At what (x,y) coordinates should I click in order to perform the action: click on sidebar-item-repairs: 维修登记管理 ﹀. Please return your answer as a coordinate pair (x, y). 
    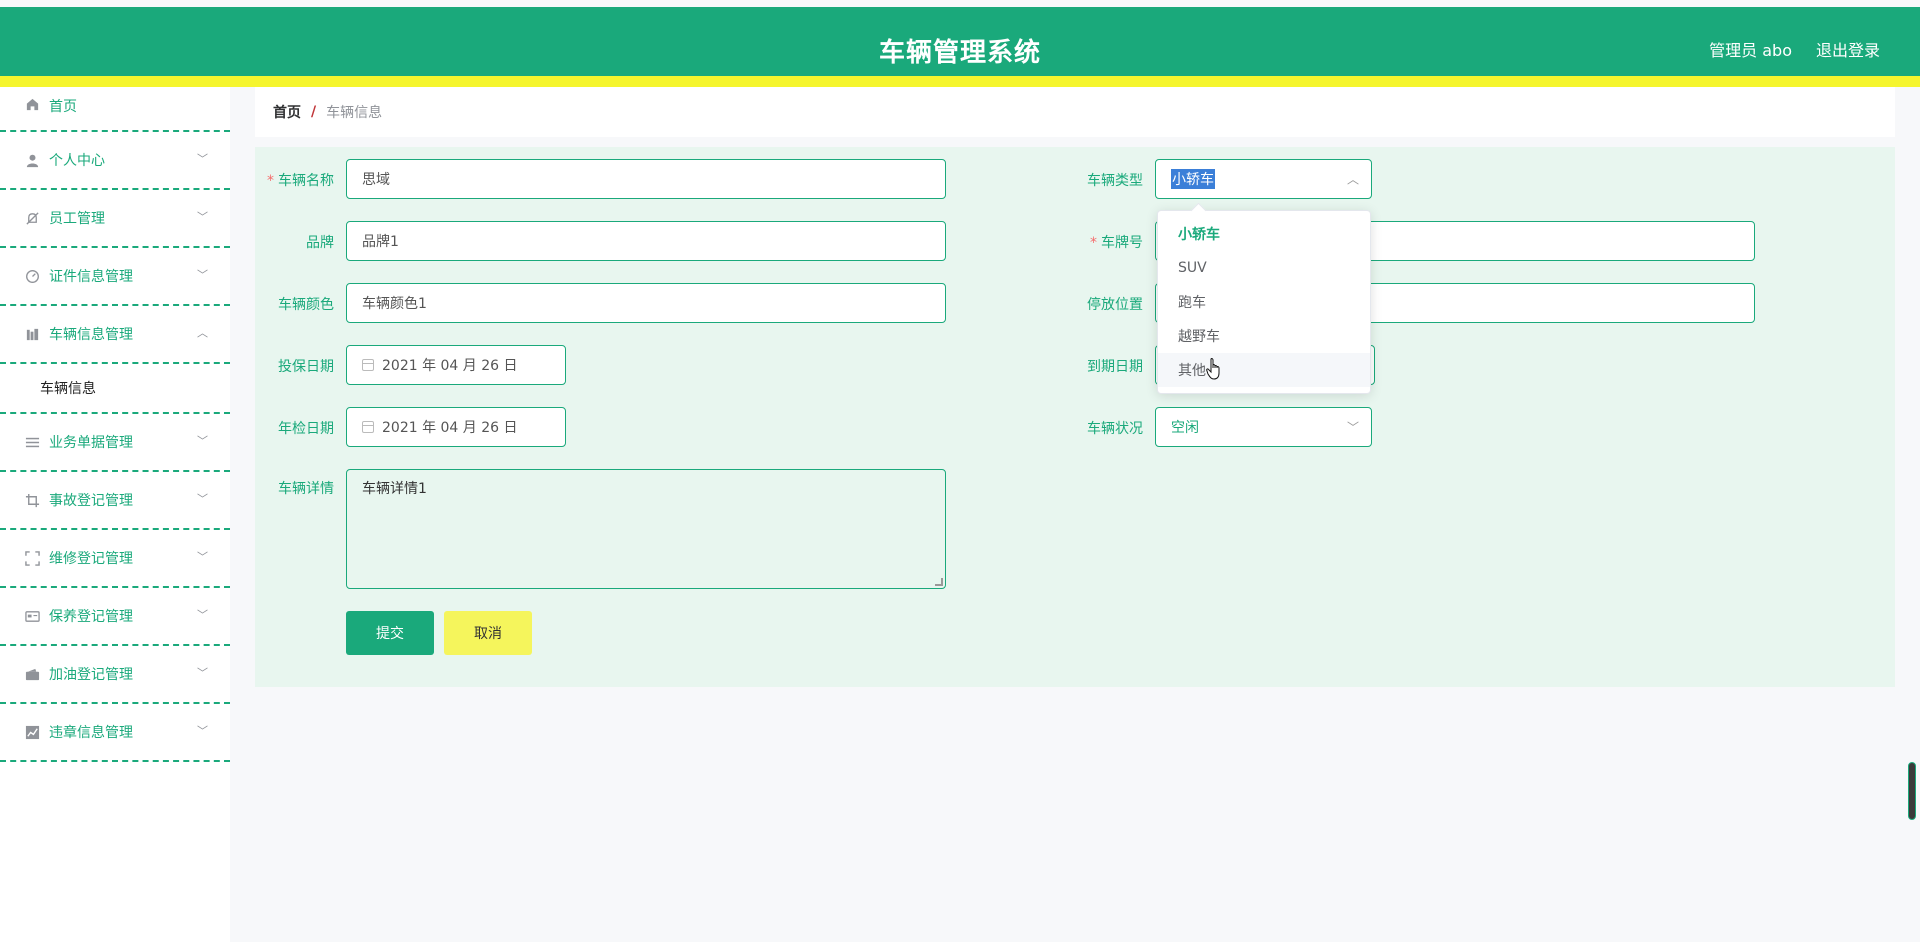
    Looking at the image, I should click on (115, 559).